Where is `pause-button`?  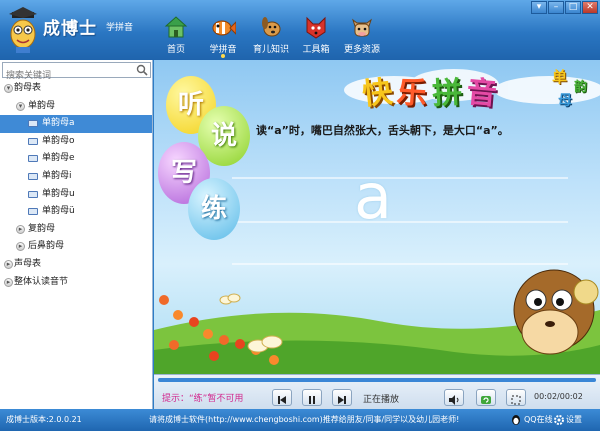
pause-button is located at coordinates (312, 397).